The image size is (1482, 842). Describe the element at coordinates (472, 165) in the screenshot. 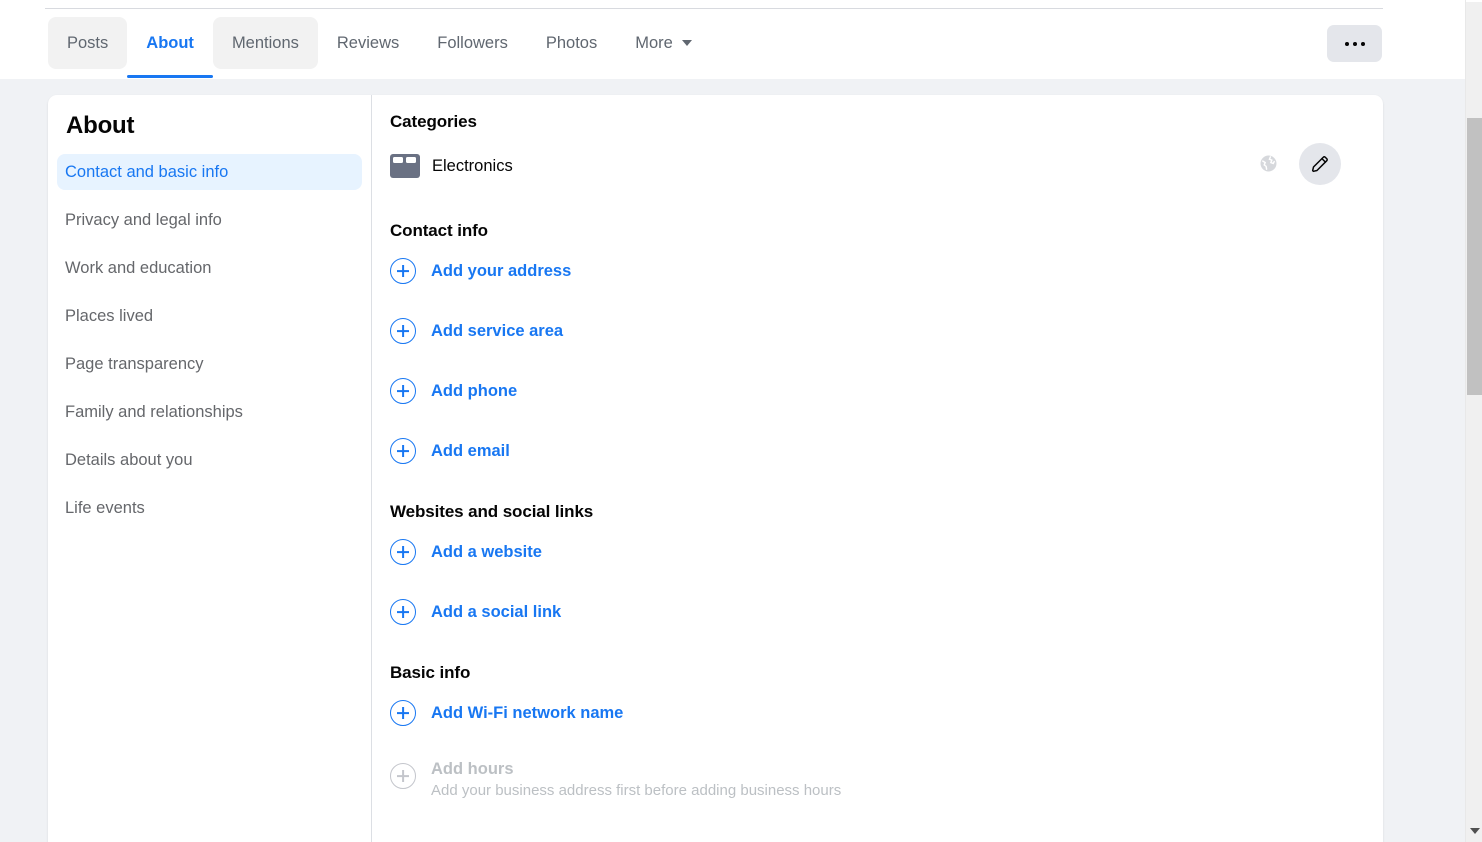

I see `category-value: Electronics` at that location.